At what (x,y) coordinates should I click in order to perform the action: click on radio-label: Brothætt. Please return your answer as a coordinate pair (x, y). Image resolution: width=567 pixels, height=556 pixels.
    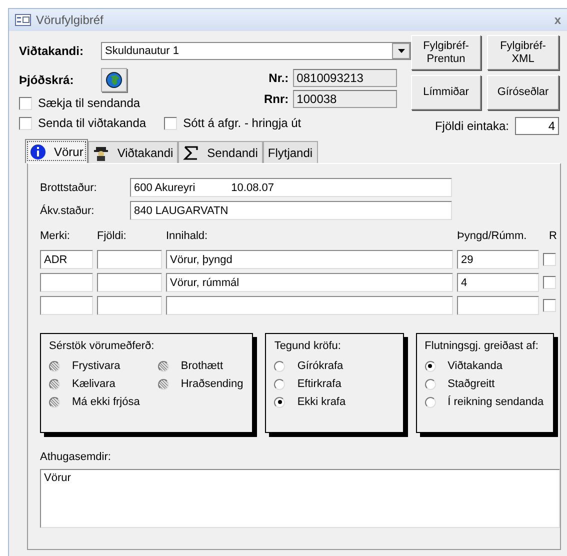
    Looking at the image, I should click on (202, 366).